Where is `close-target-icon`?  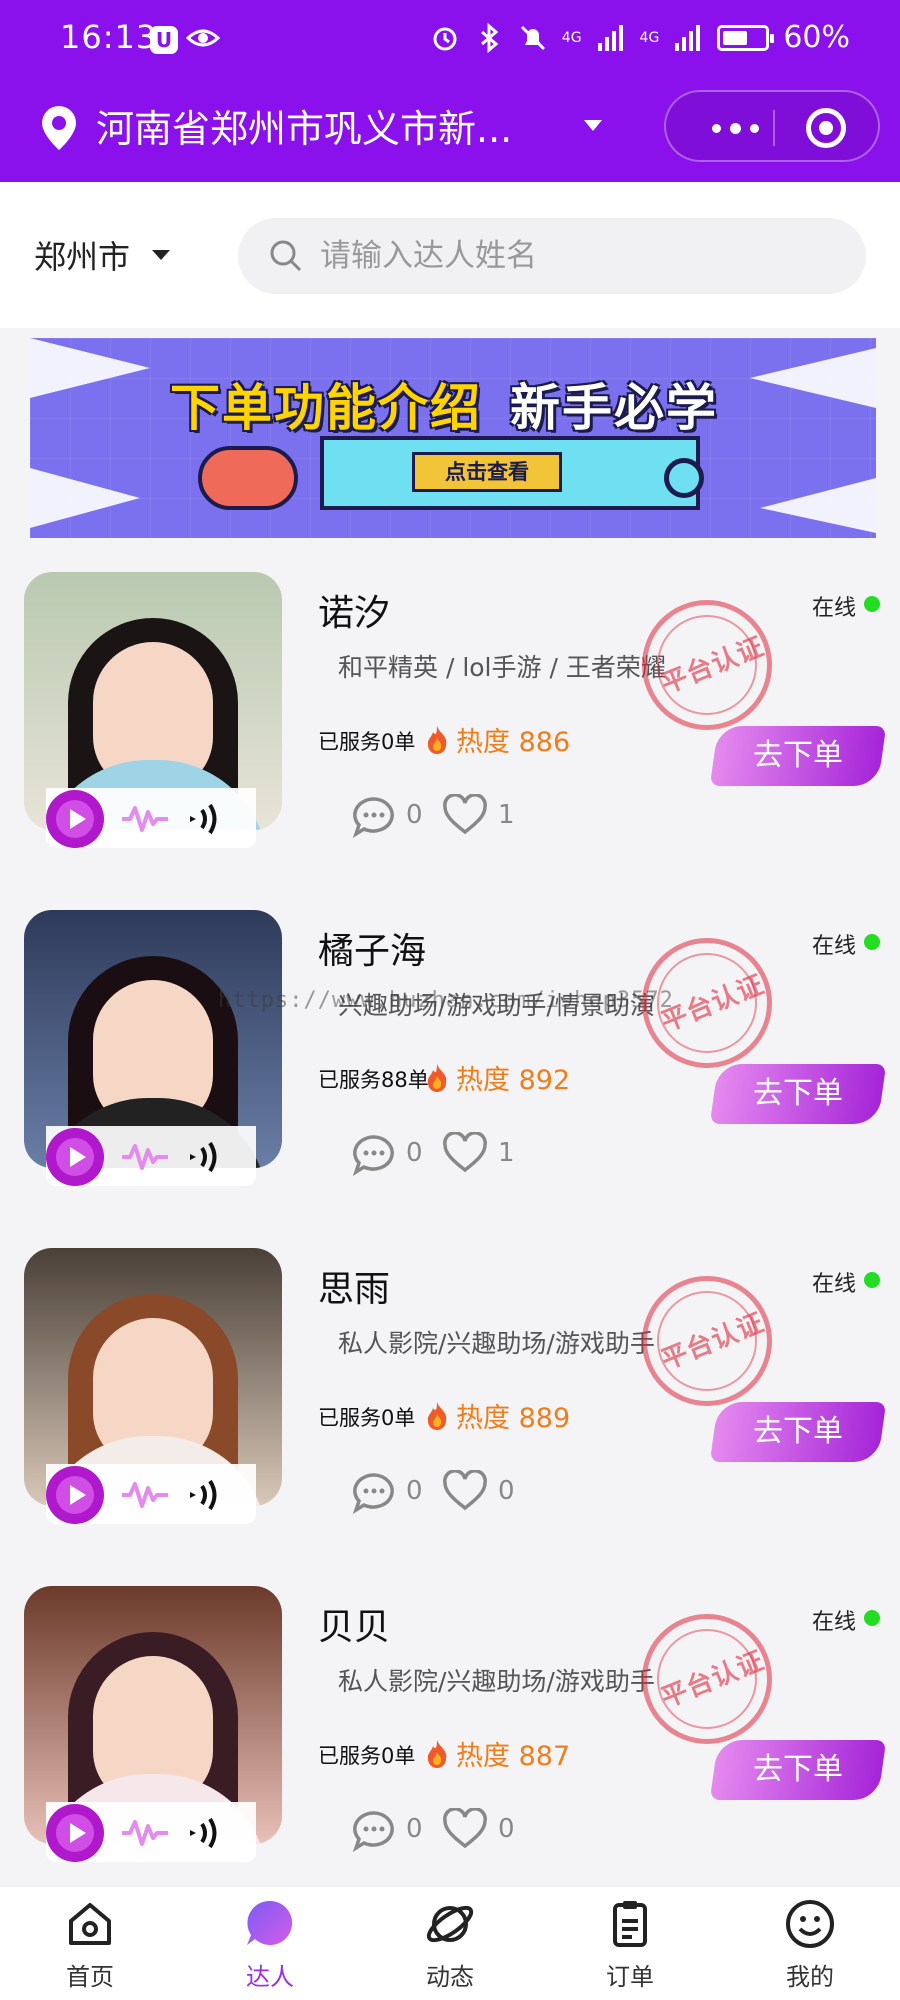
close-target-icon is located at coordinates (826, 128).